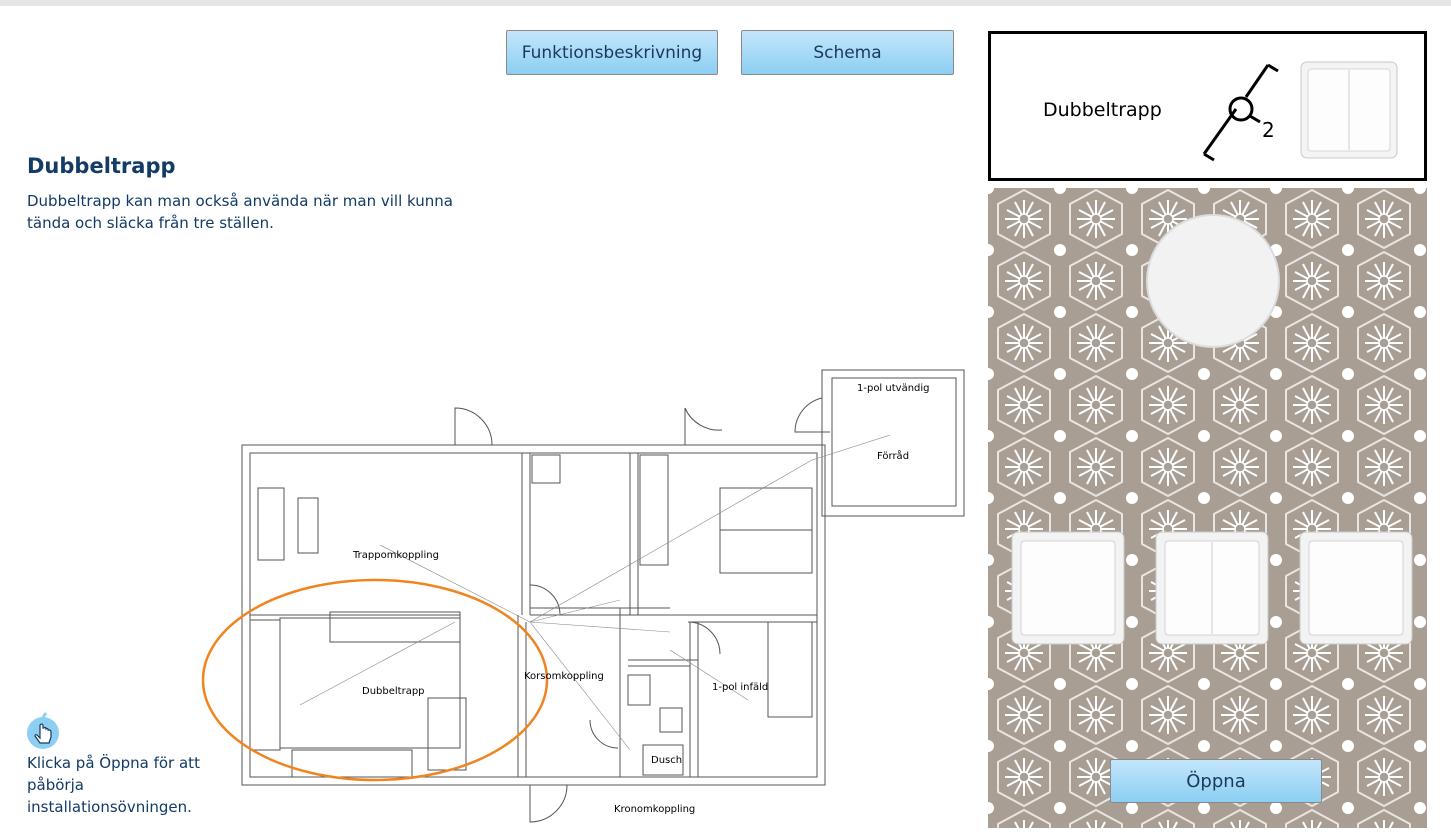 Image resolution: width=1451 pixels, height=837 pixels. What do you see at coordinates (1212, 588) in the screenshot?
I see `switch-middle-double` at bounding box center [1212, 588].